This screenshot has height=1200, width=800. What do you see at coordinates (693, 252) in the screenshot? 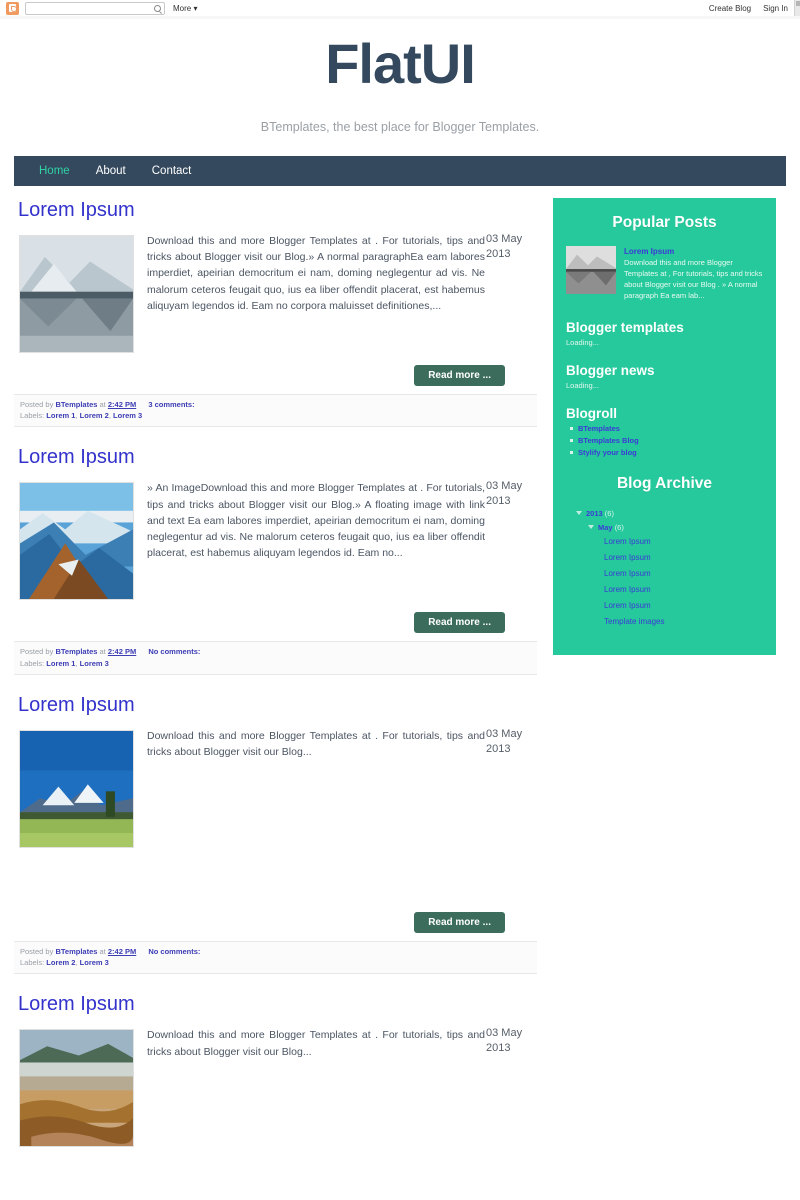
I see `popular-post-link: Lorem Ipsum` at bounding box center [693, 252].